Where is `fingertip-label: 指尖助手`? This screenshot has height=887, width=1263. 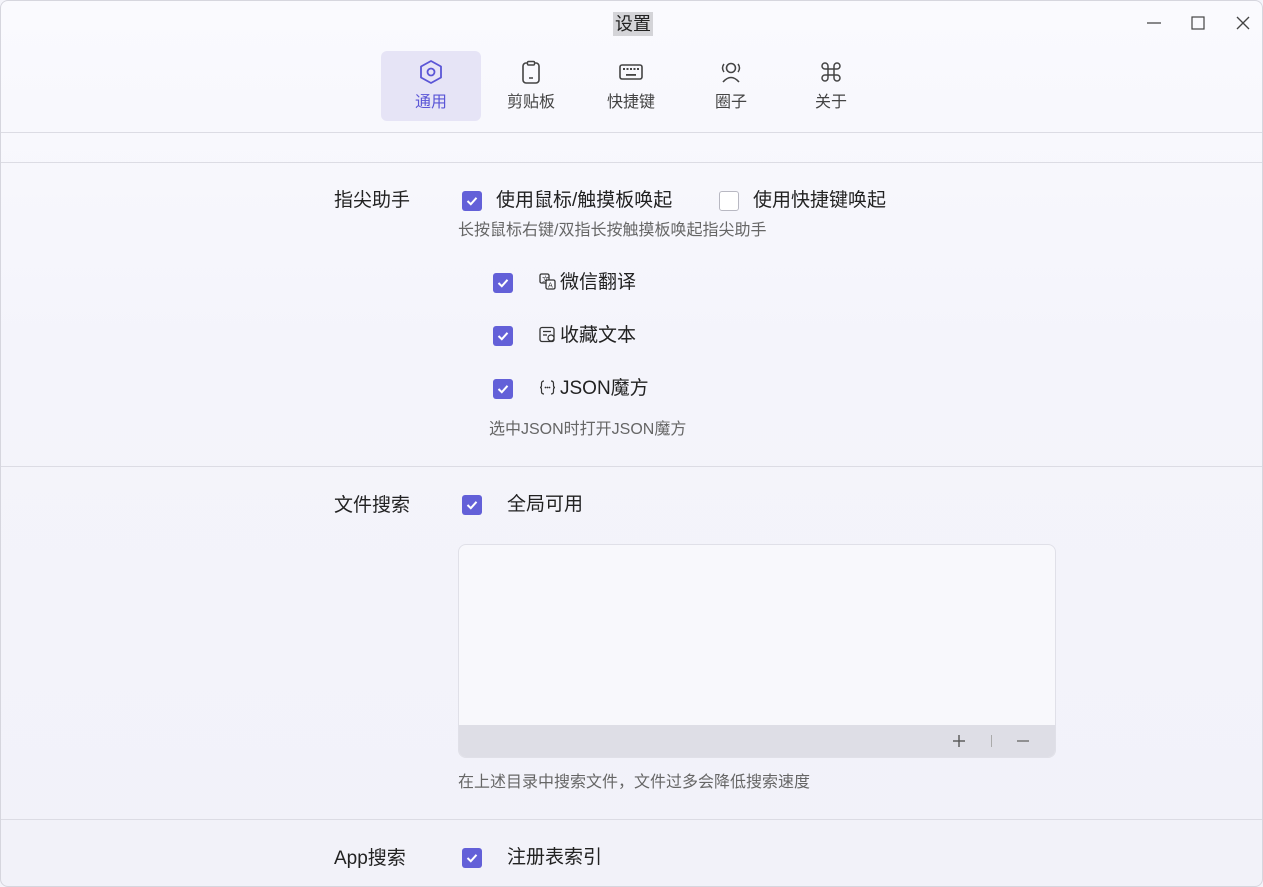 fingertip-label: 指尖助手 is located at coordinates (372, 200).